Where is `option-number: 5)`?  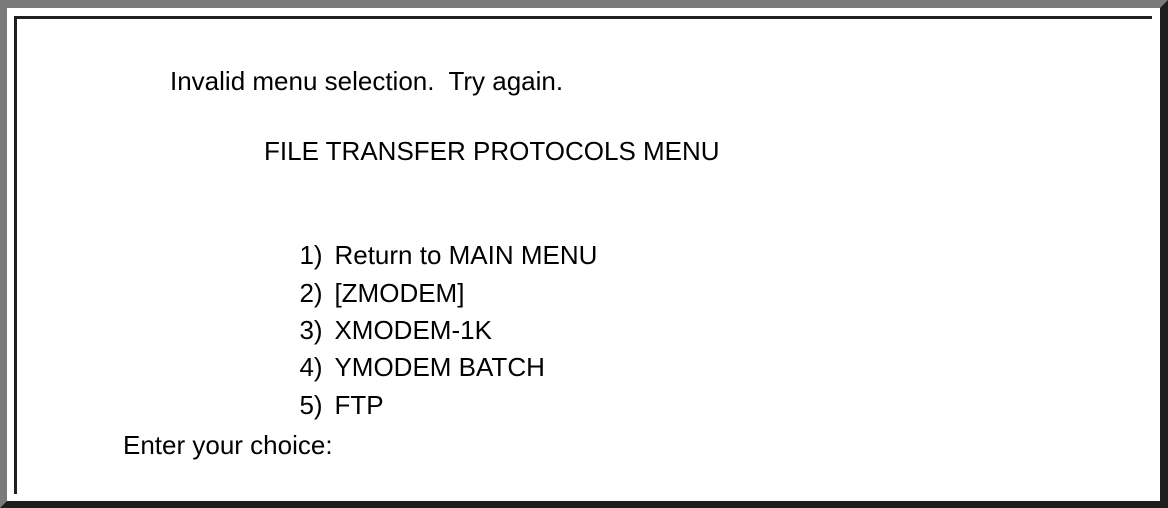
option-number: 5) is located at coordinates (311, 405).